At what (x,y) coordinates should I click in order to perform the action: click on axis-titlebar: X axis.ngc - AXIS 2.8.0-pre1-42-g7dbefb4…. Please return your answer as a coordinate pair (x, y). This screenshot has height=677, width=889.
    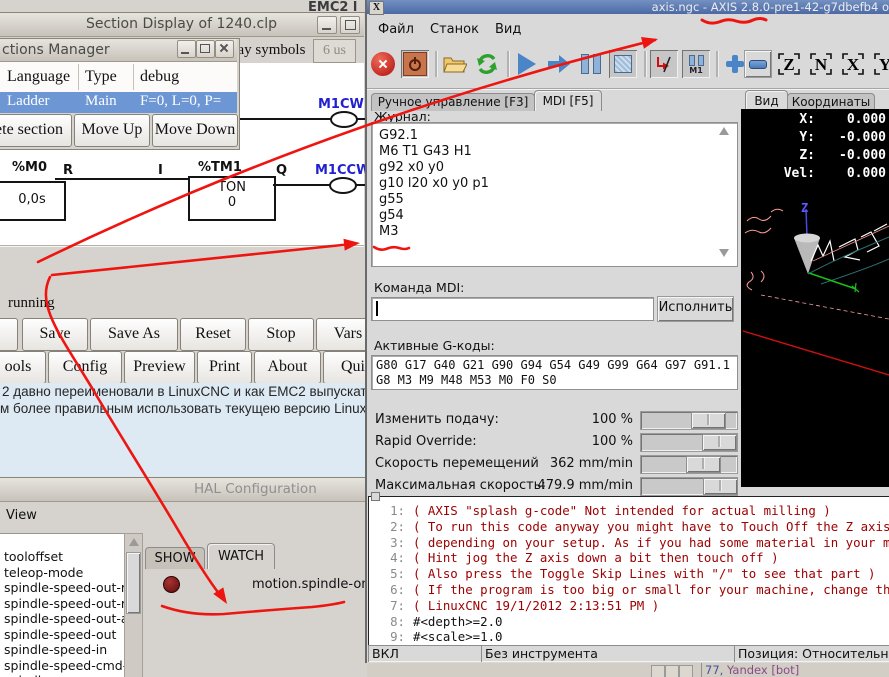
    Looking at the image, I should click on (628, 7).